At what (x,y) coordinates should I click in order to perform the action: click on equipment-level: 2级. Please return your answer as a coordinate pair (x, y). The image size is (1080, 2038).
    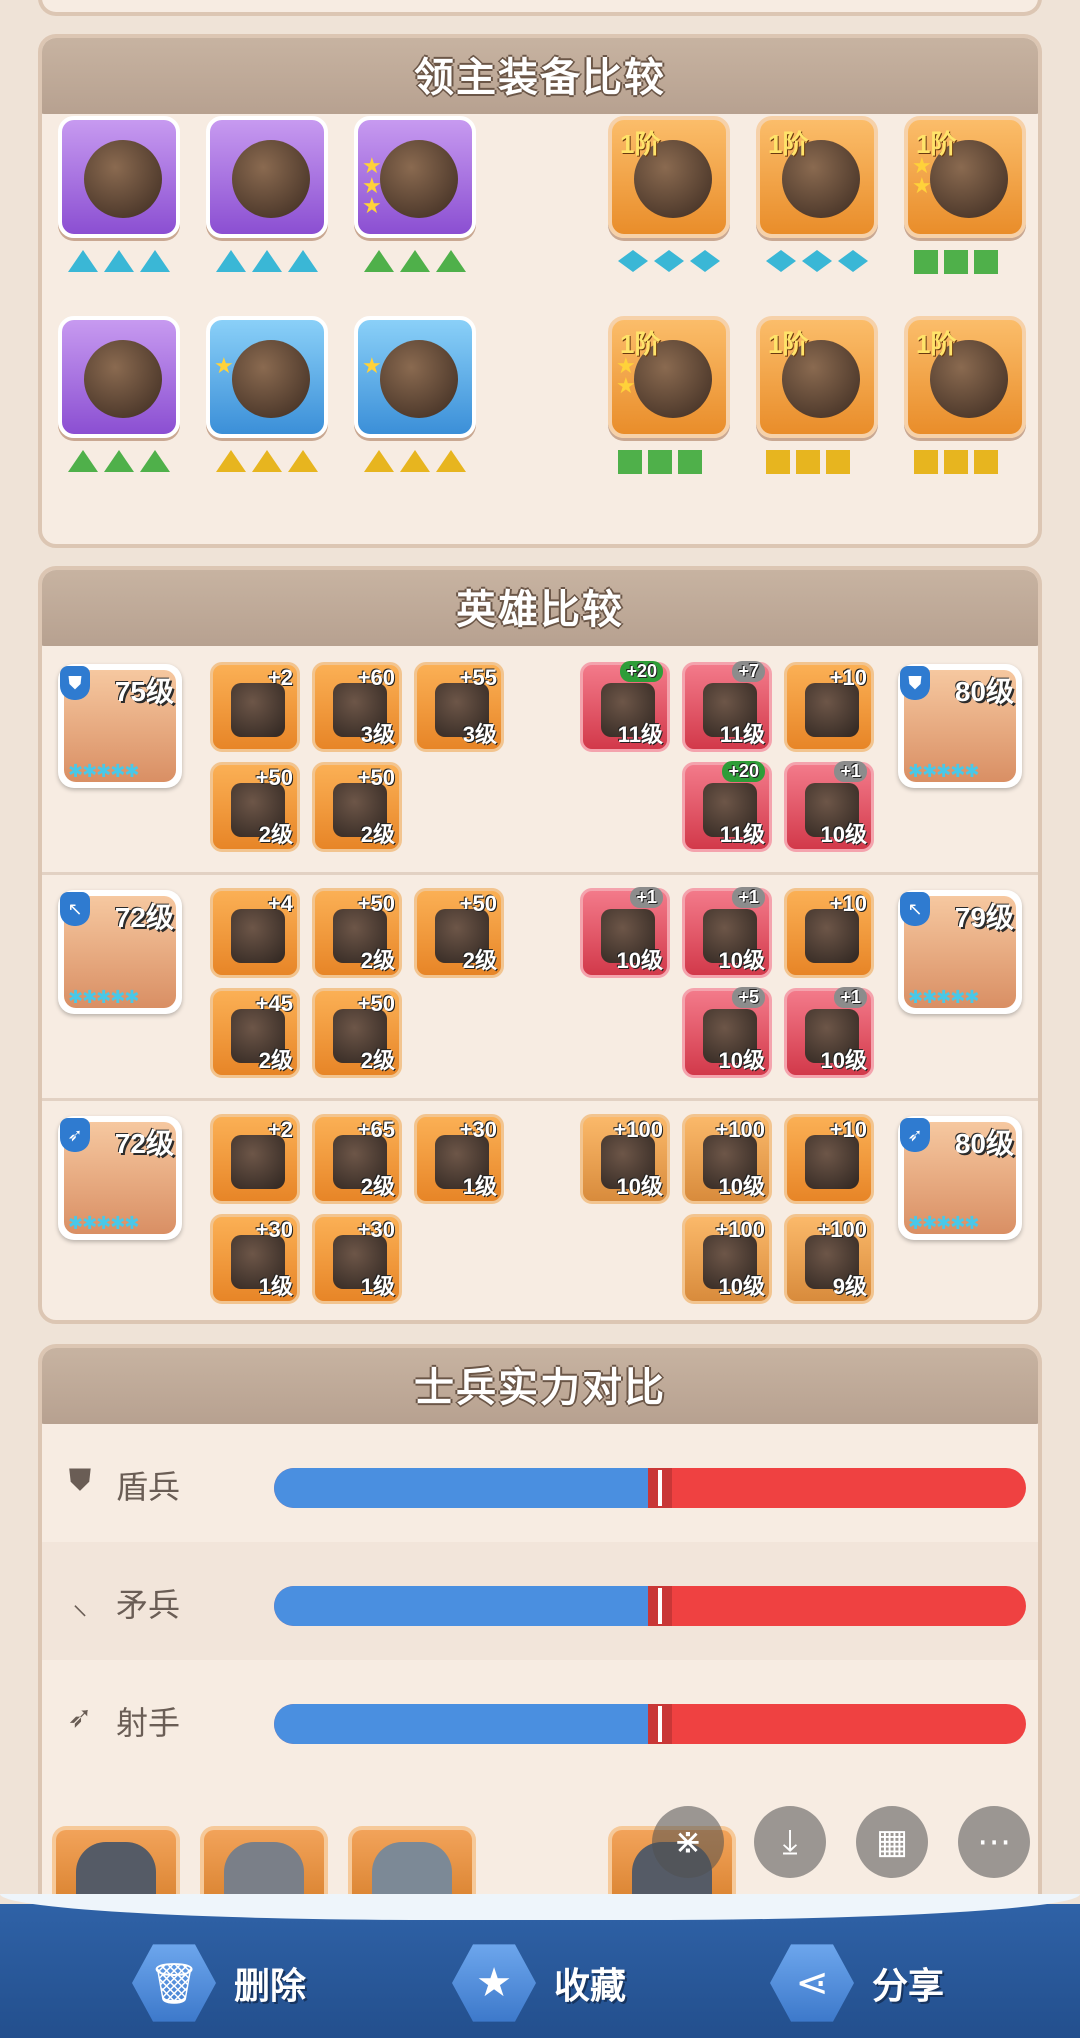
    Looking at the image, I should click on (377, 834).